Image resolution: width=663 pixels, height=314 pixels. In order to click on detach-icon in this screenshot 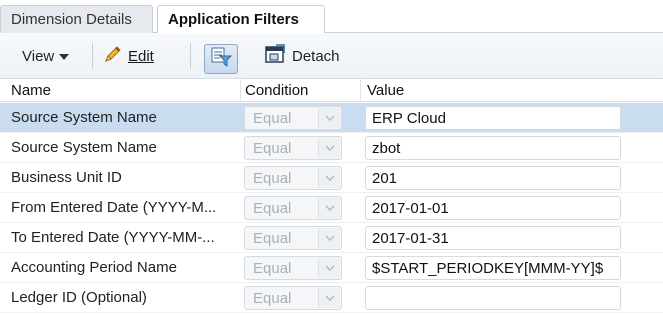, I will do `click(275, 56)`.